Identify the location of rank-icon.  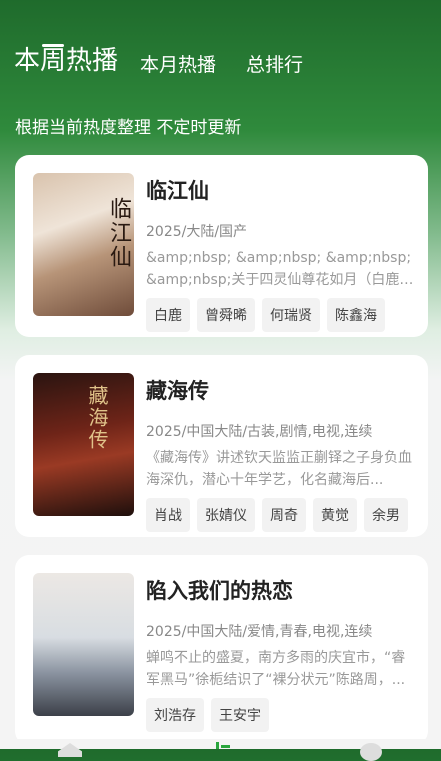
(223, 745).